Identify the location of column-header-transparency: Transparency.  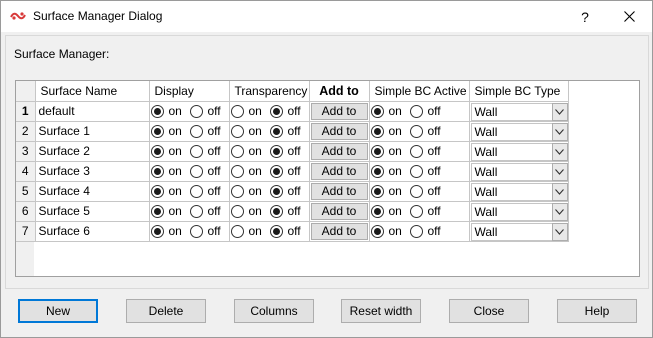
(269, 91).